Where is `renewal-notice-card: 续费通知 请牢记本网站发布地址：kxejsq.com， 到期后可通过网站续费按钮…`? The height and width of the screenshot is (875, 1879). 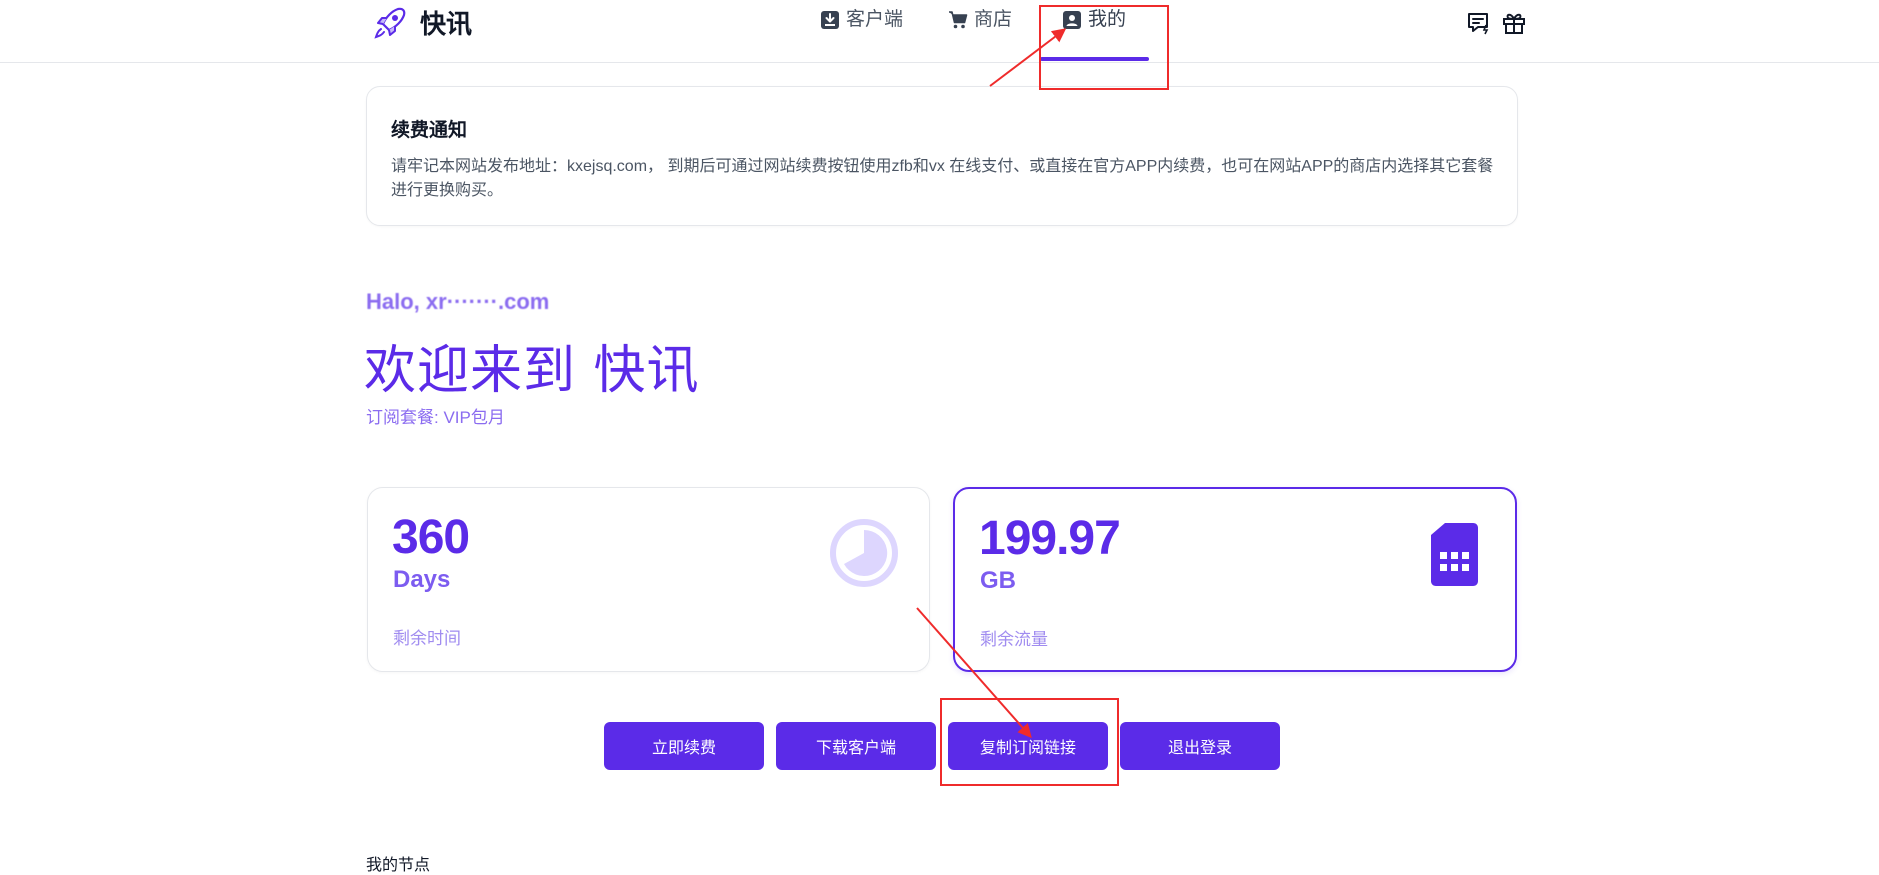 renewal-notice-card: 续费通知 请牢记本网站发布地址：kxejsq.com， 到期后可通过网站续费按钮… is located at coordinates (942, 156).